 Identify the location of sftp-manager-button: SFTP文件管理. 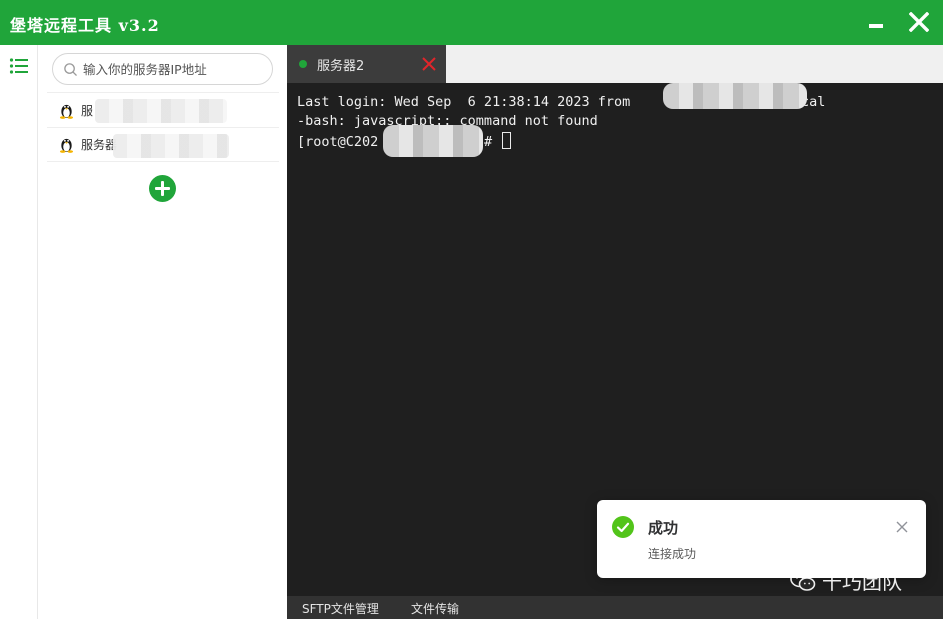
(340, 608).